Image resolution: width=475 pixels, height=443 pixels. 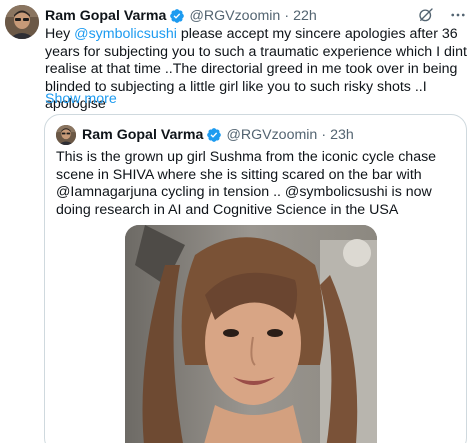 I want to click on author-handle: @RGVzoomin, so click(x=234, y=16).